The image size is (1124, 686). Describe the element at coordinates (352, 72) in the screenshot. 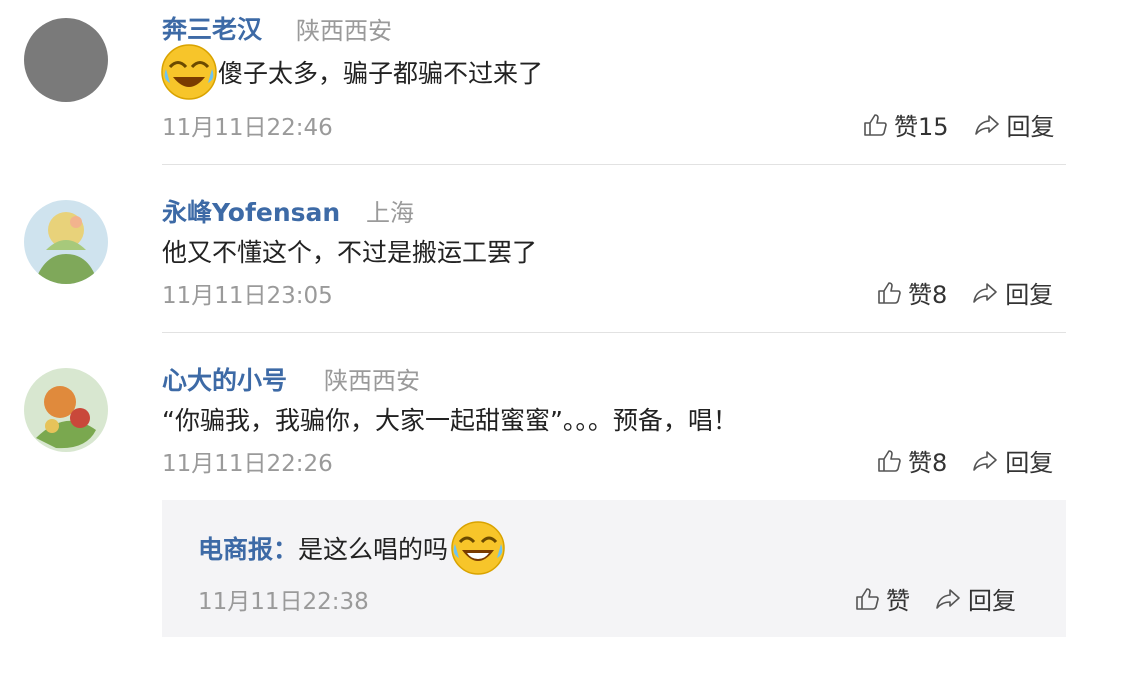

I see `comment-text: 傻子太多，骗子都骗不过来了` at that location.